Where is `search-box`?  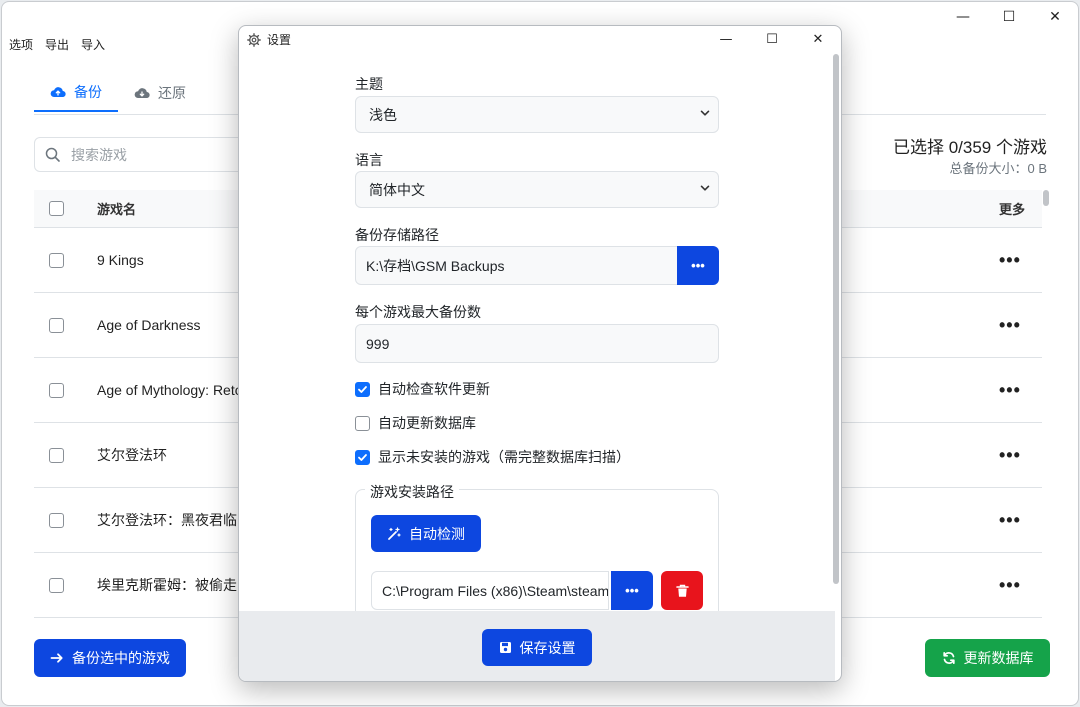 search-box is located at coordinates (139, 154).